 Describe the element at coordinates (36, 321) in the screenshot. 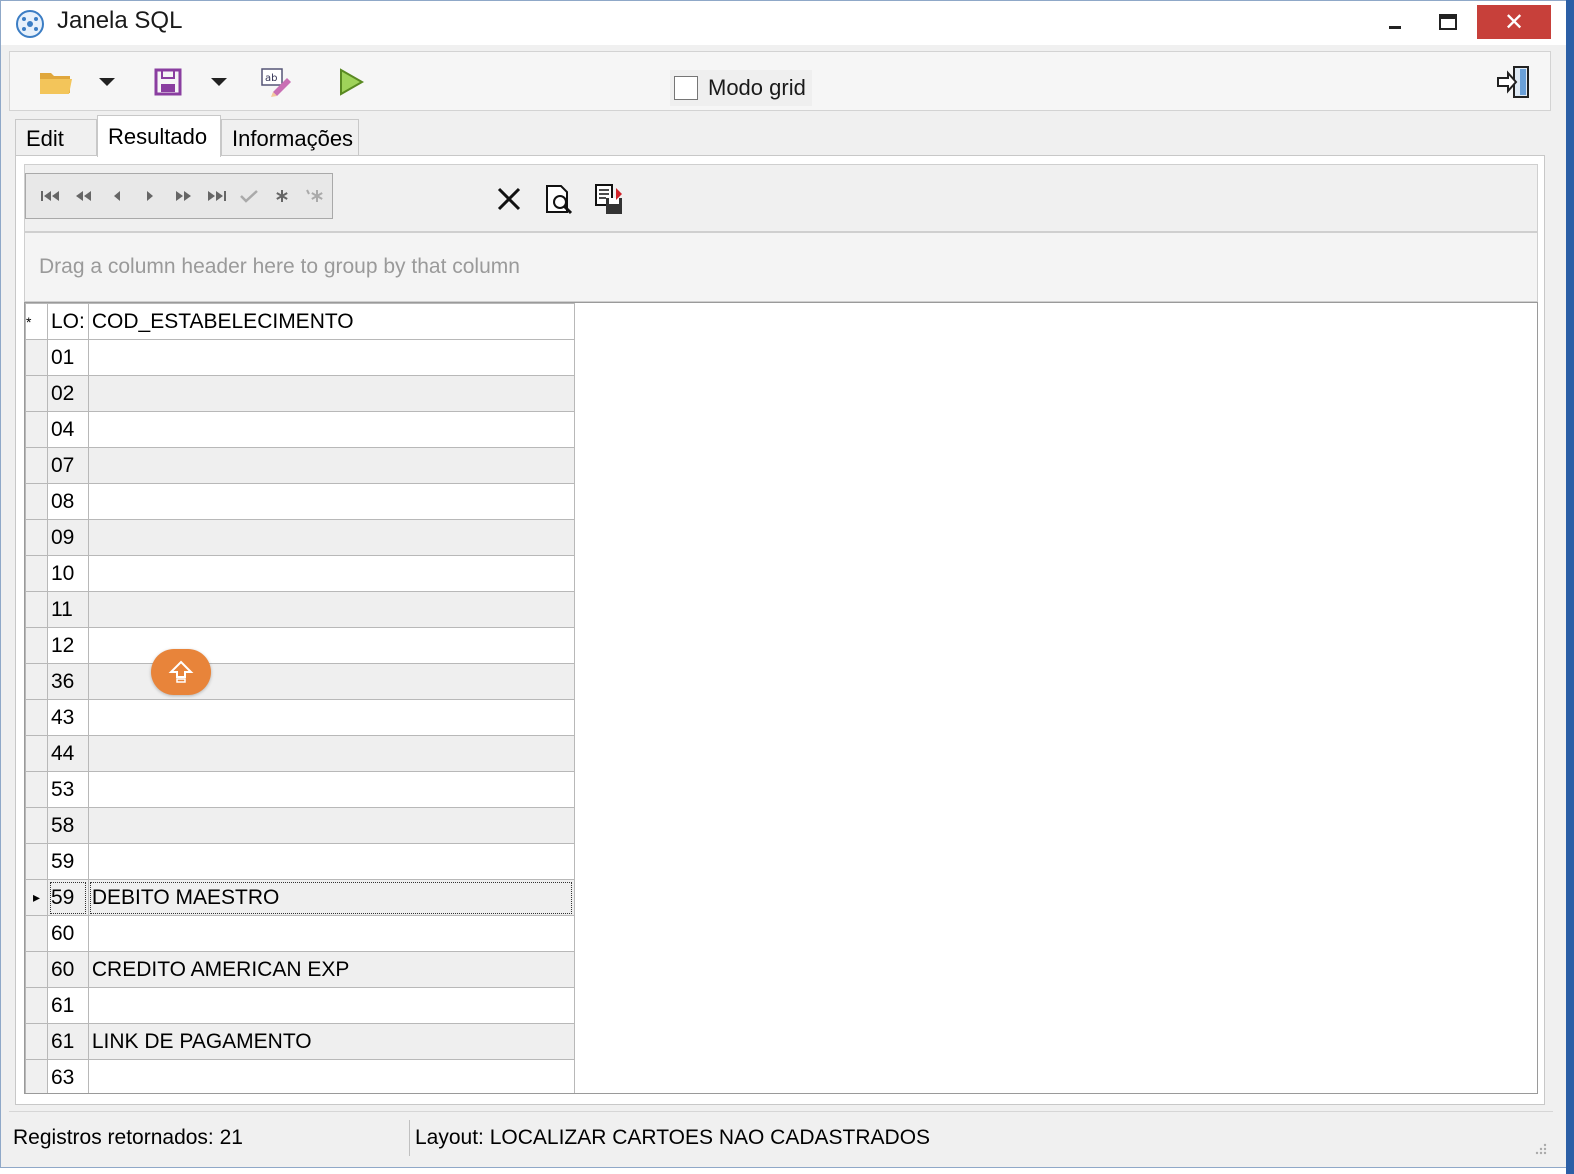

I see `indicator-header: *` at that location.